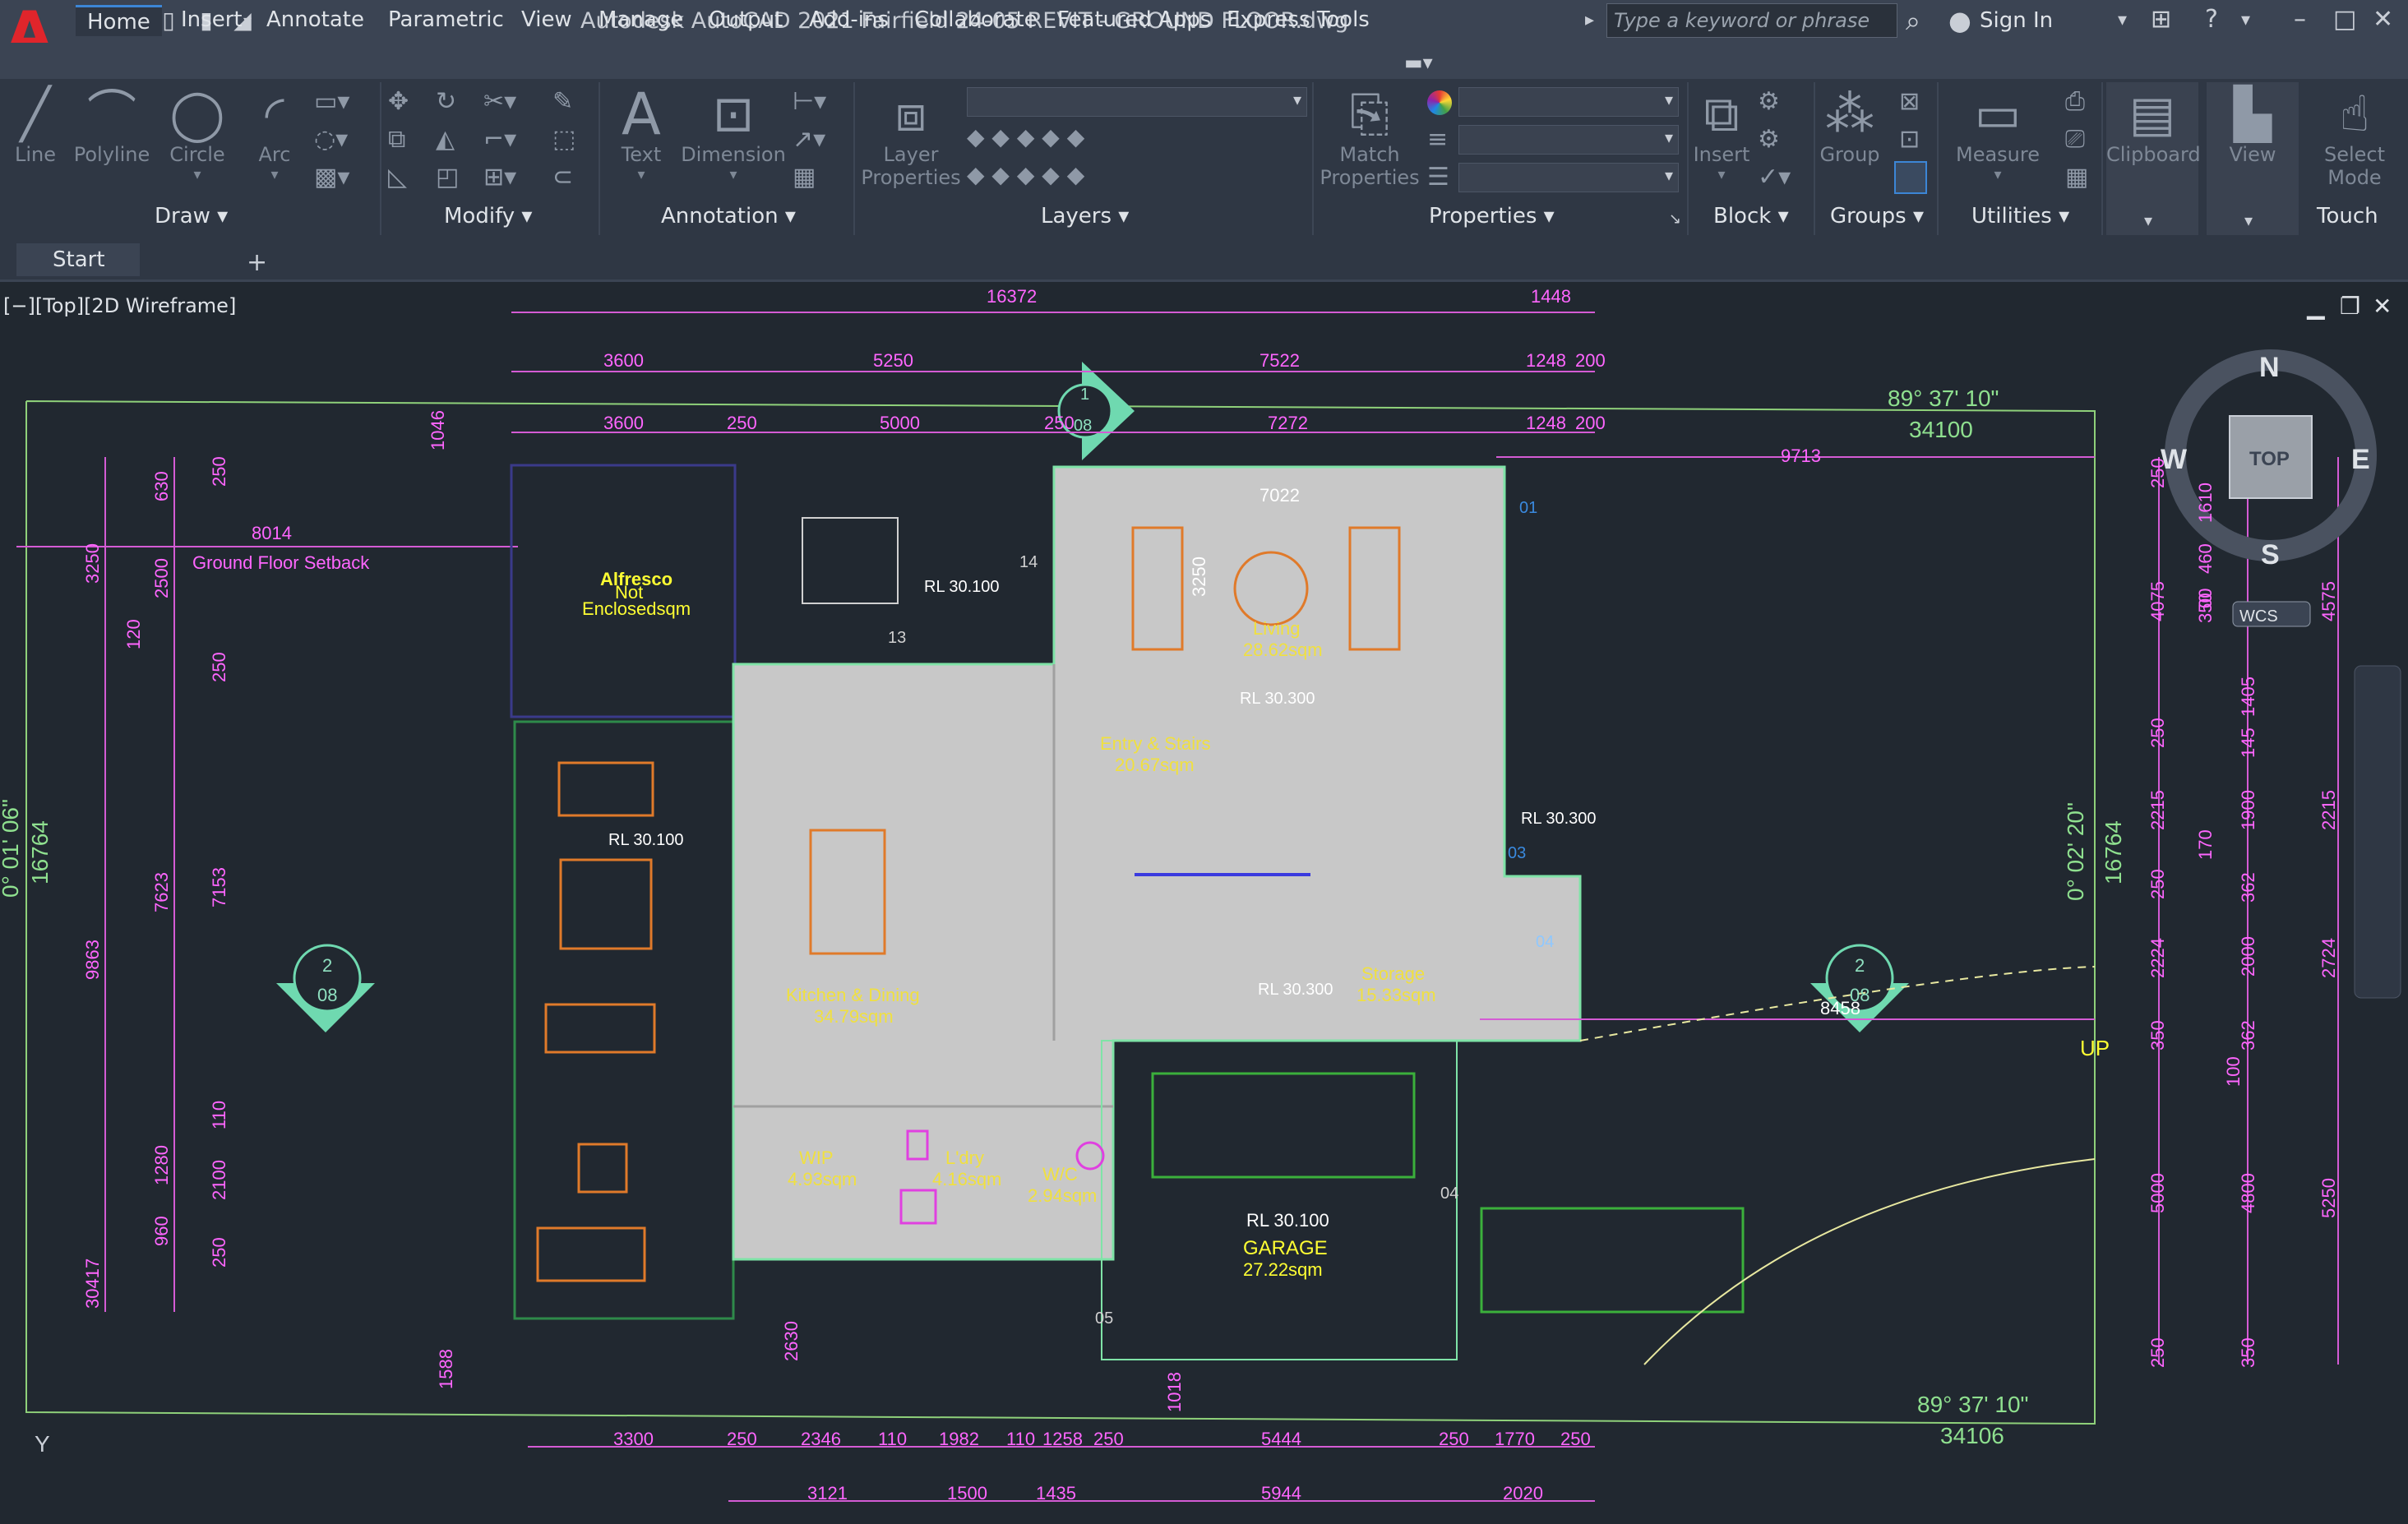 Image resolution: width=2408 pixels, height=1524 pixels. What do you see at coordinates (563, 101) in the screenshot?
I see `erase-icon: ✎` at bounding box center [563, 101].